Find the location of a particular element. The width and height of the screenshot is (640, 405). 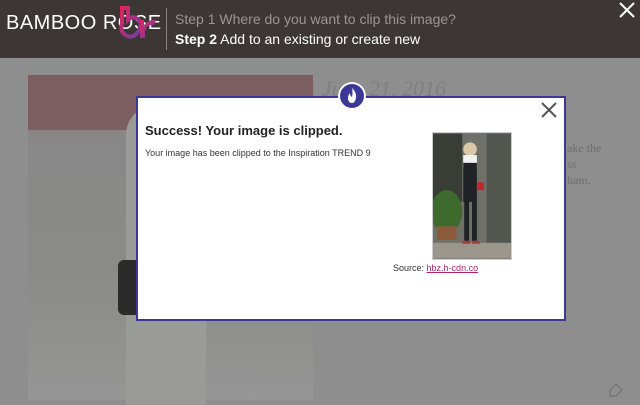

bamboo-rose-logo-icon is located at coordinates (137, 22).